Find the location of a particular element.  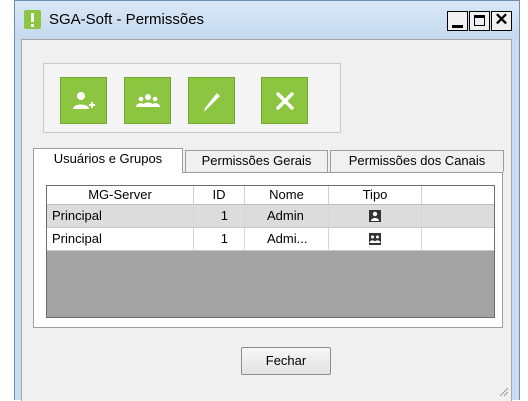

column-header-id: ID is located at coordinates (219, 195).